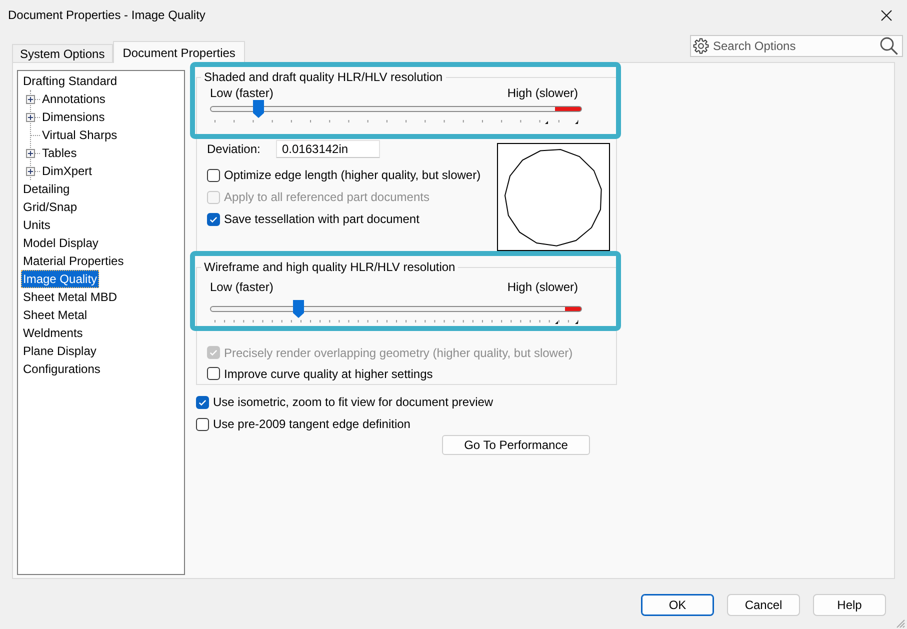 The width and height of the screenshot is (907, 629). Describe the element at coordinates (55, 315) in the screenshot. I see `tree-item: Sheet Metal` at that location.